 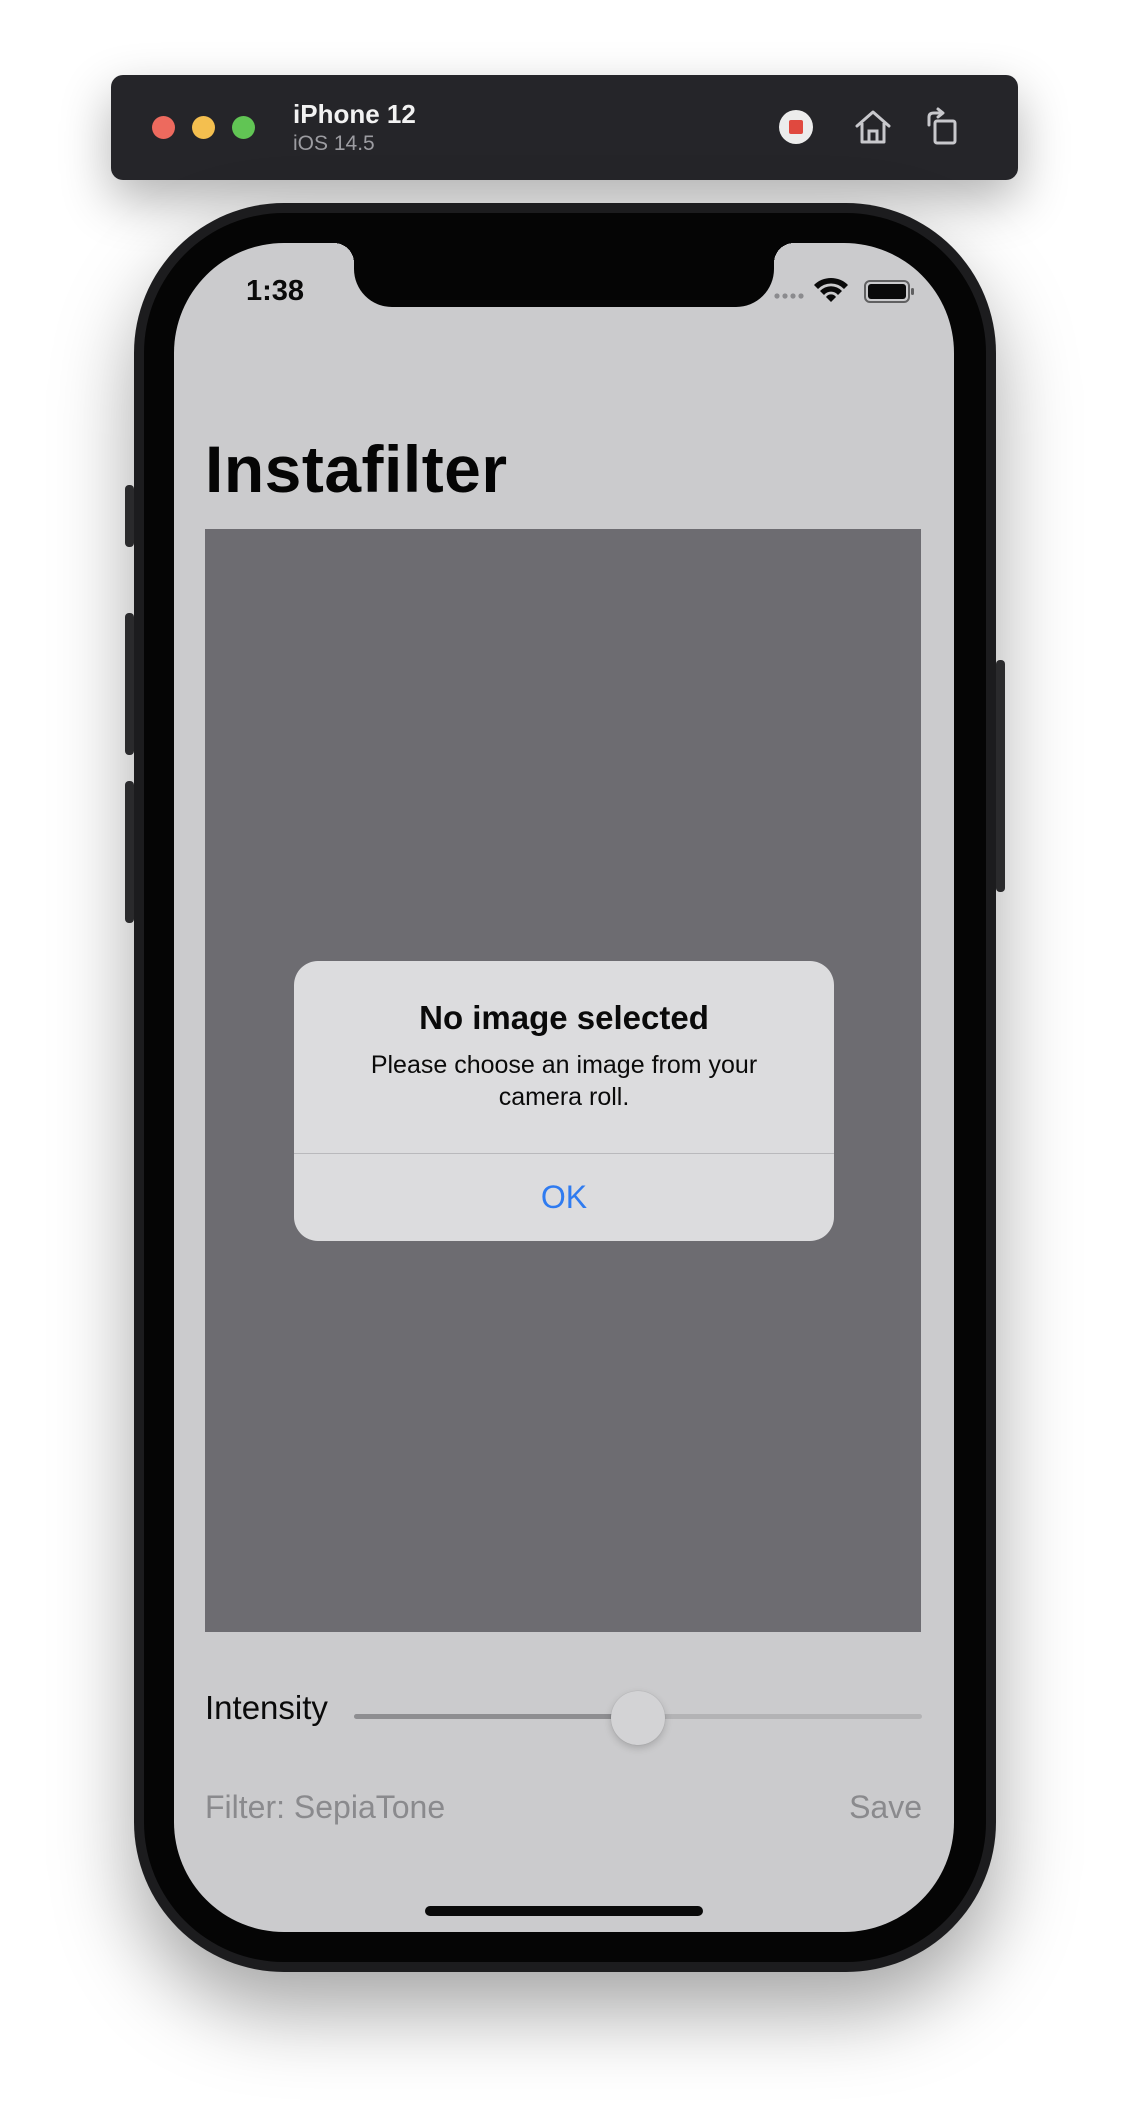 I want to click on minimize-window-button, so click(x=203, y=127).